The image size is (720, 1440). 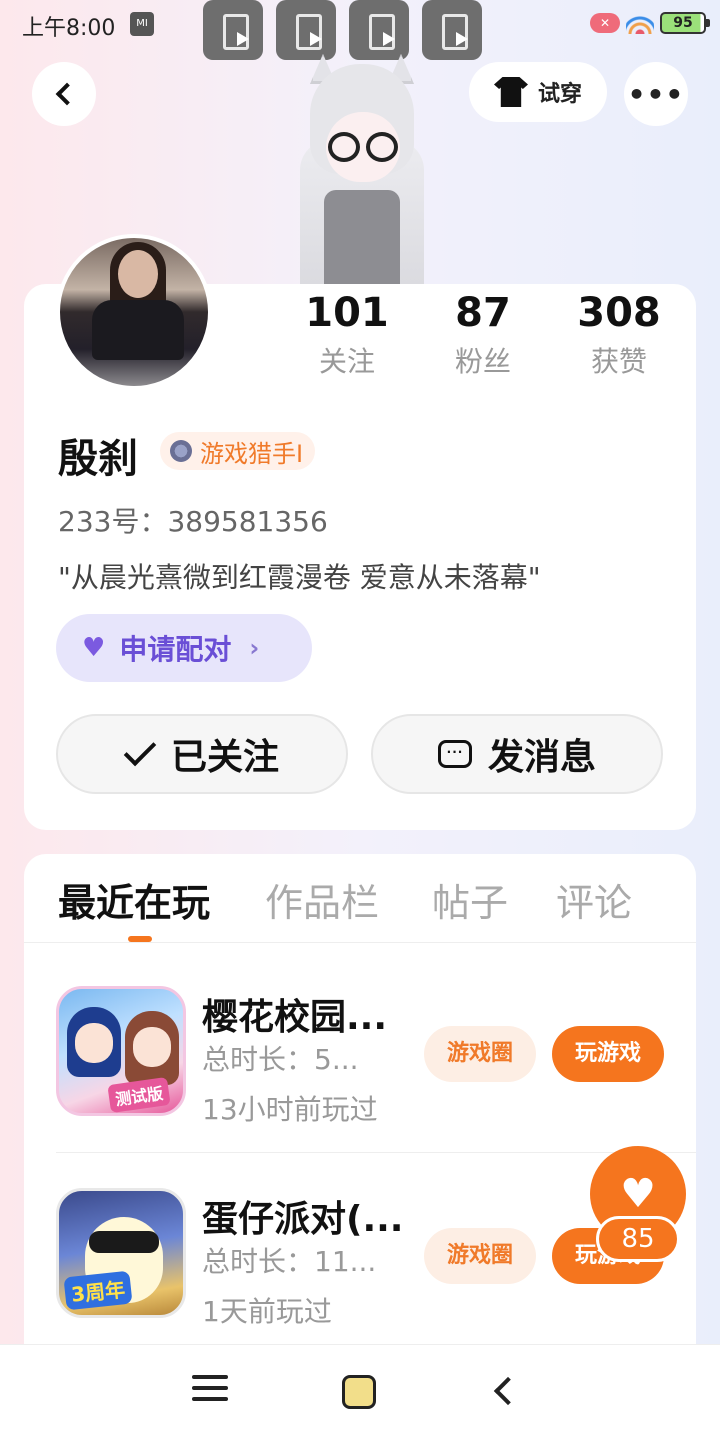 I want to click on game-last-played: 1天前玩过, so click(x=267, y=1311).